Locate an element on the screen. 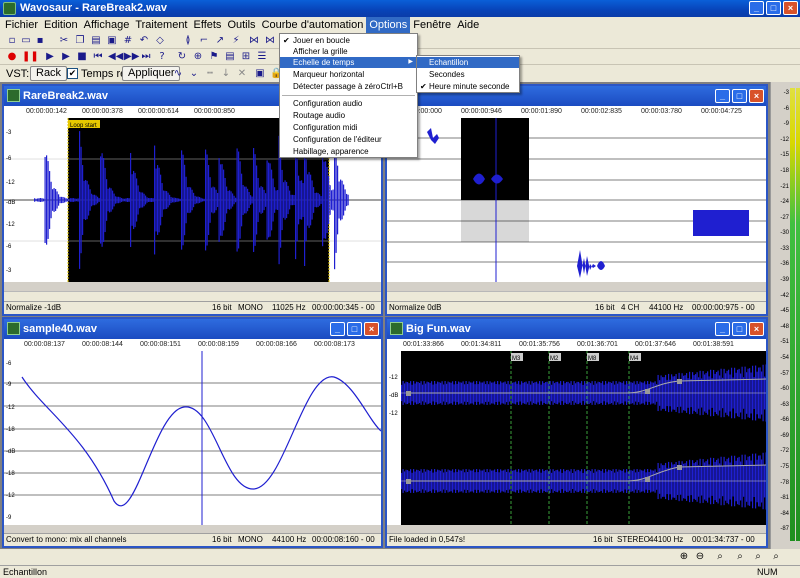 This screenshot has height=578, width=800. rack-button: Rack is located at coordinates (49, 73).